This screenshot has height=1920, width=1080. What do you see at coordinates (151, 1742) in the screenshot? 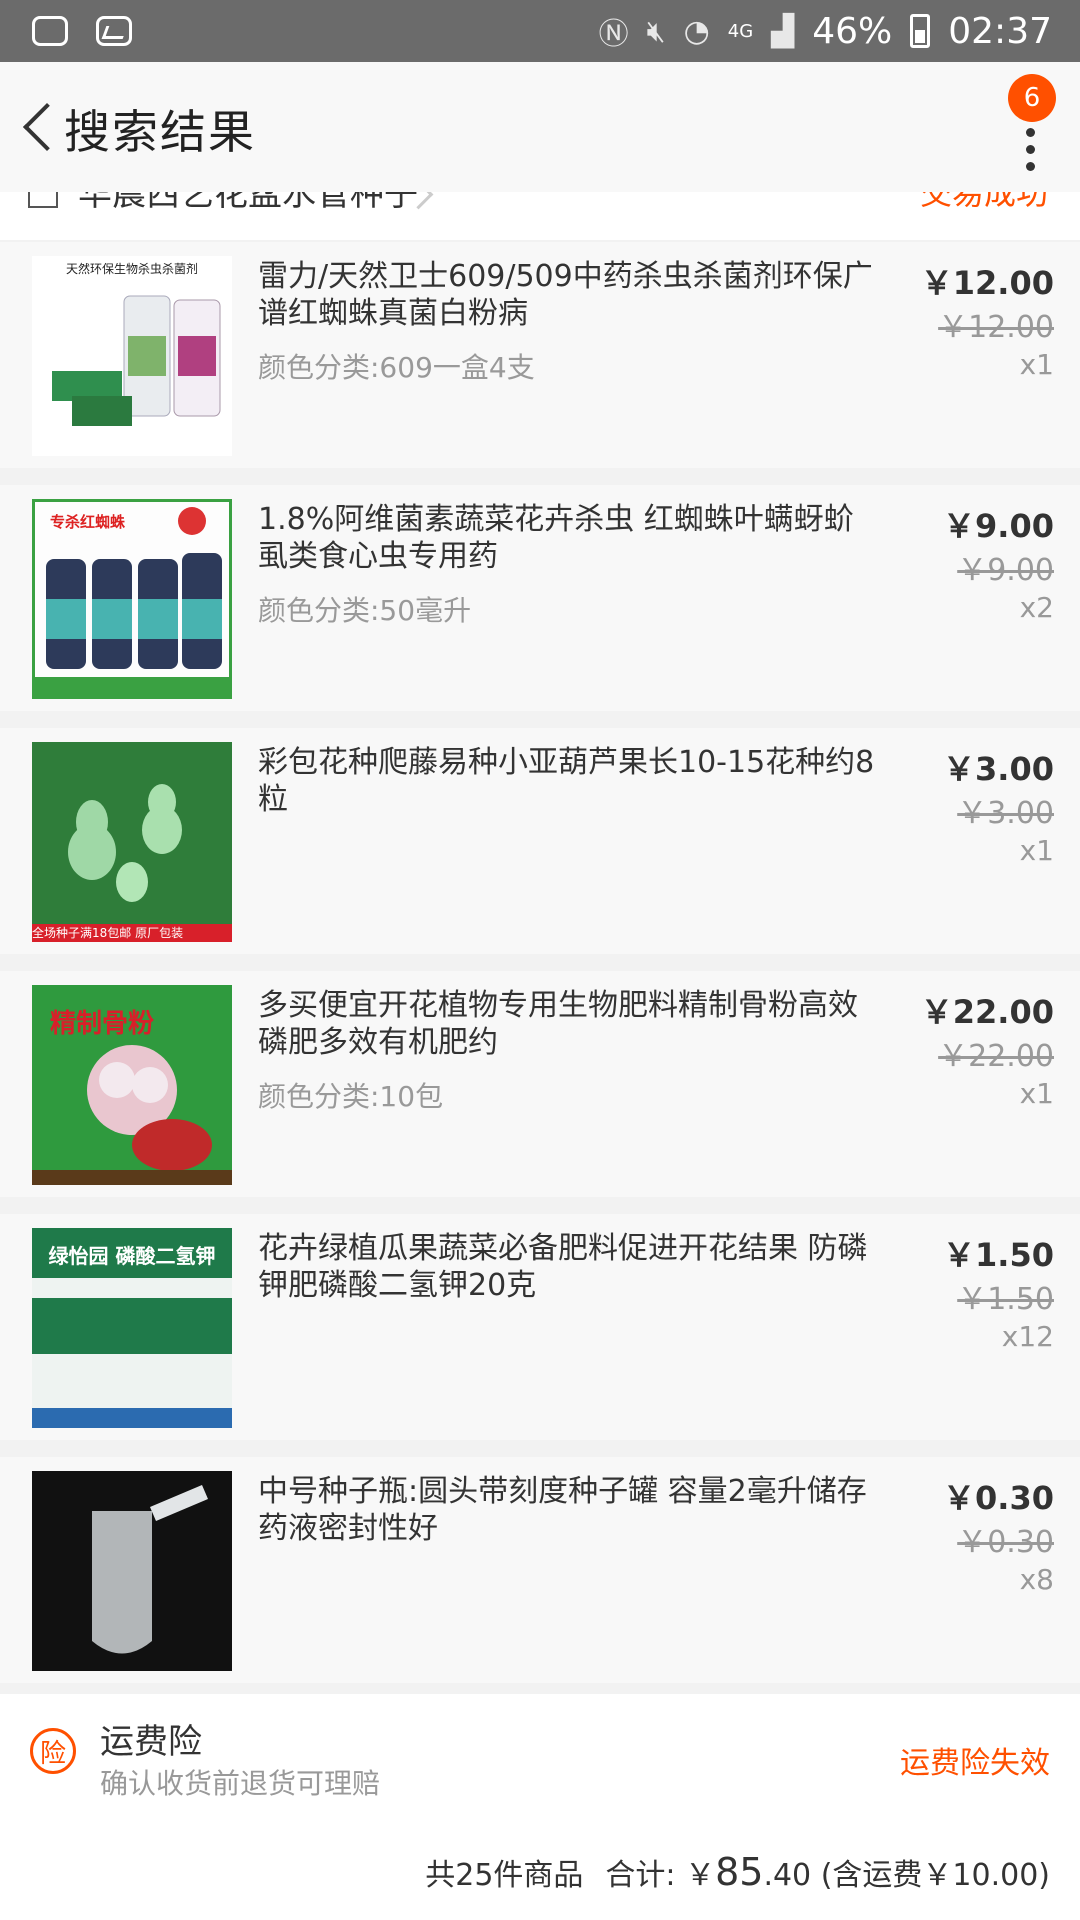
I see `insurance-title: 运费险` at bounding box center [151, 1742].